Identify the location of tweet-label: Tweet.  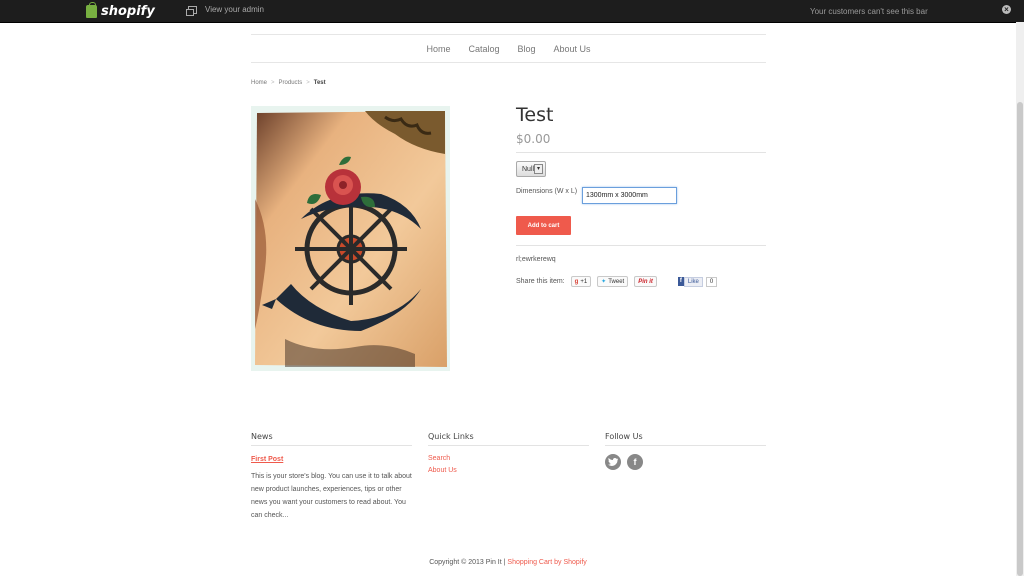
(616, 281).